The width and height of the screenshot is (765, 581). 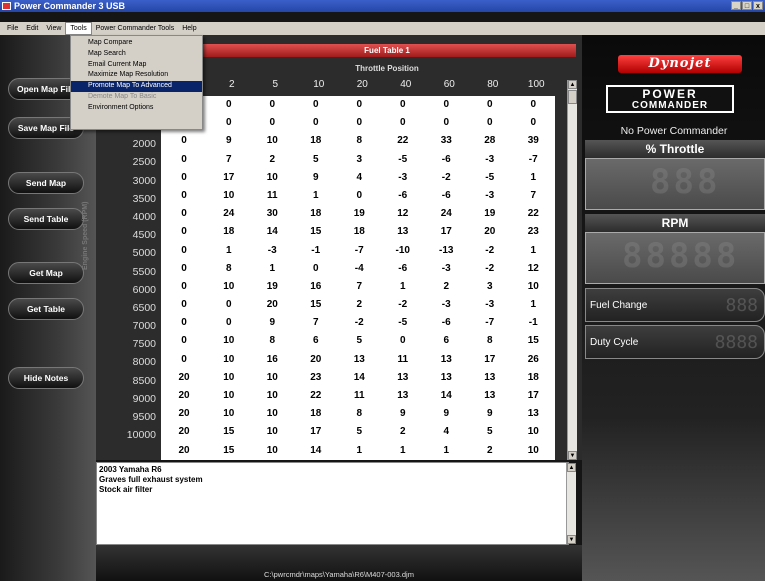 I want to click on notes-scrollbar: ▲ ▼, so click(x=571, y=503).